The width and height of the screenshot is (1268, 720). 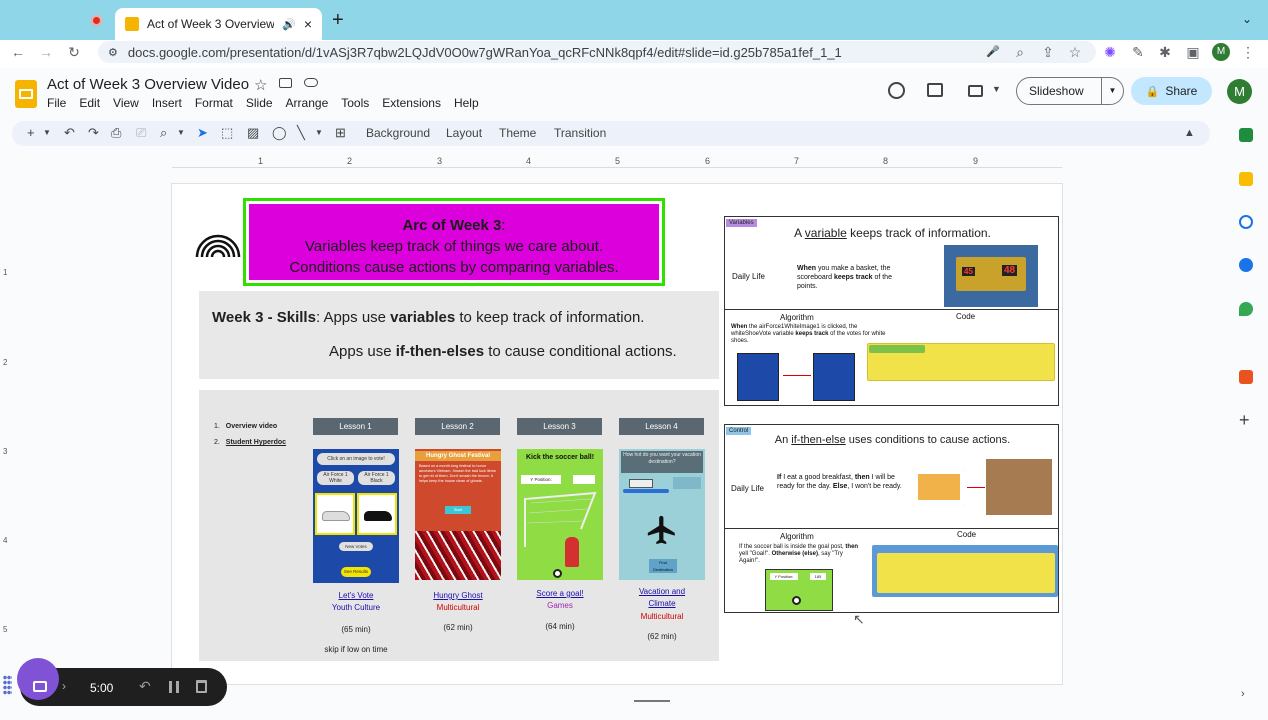 I want to click on recorder-pause-icon, so click(x=174, y=687).